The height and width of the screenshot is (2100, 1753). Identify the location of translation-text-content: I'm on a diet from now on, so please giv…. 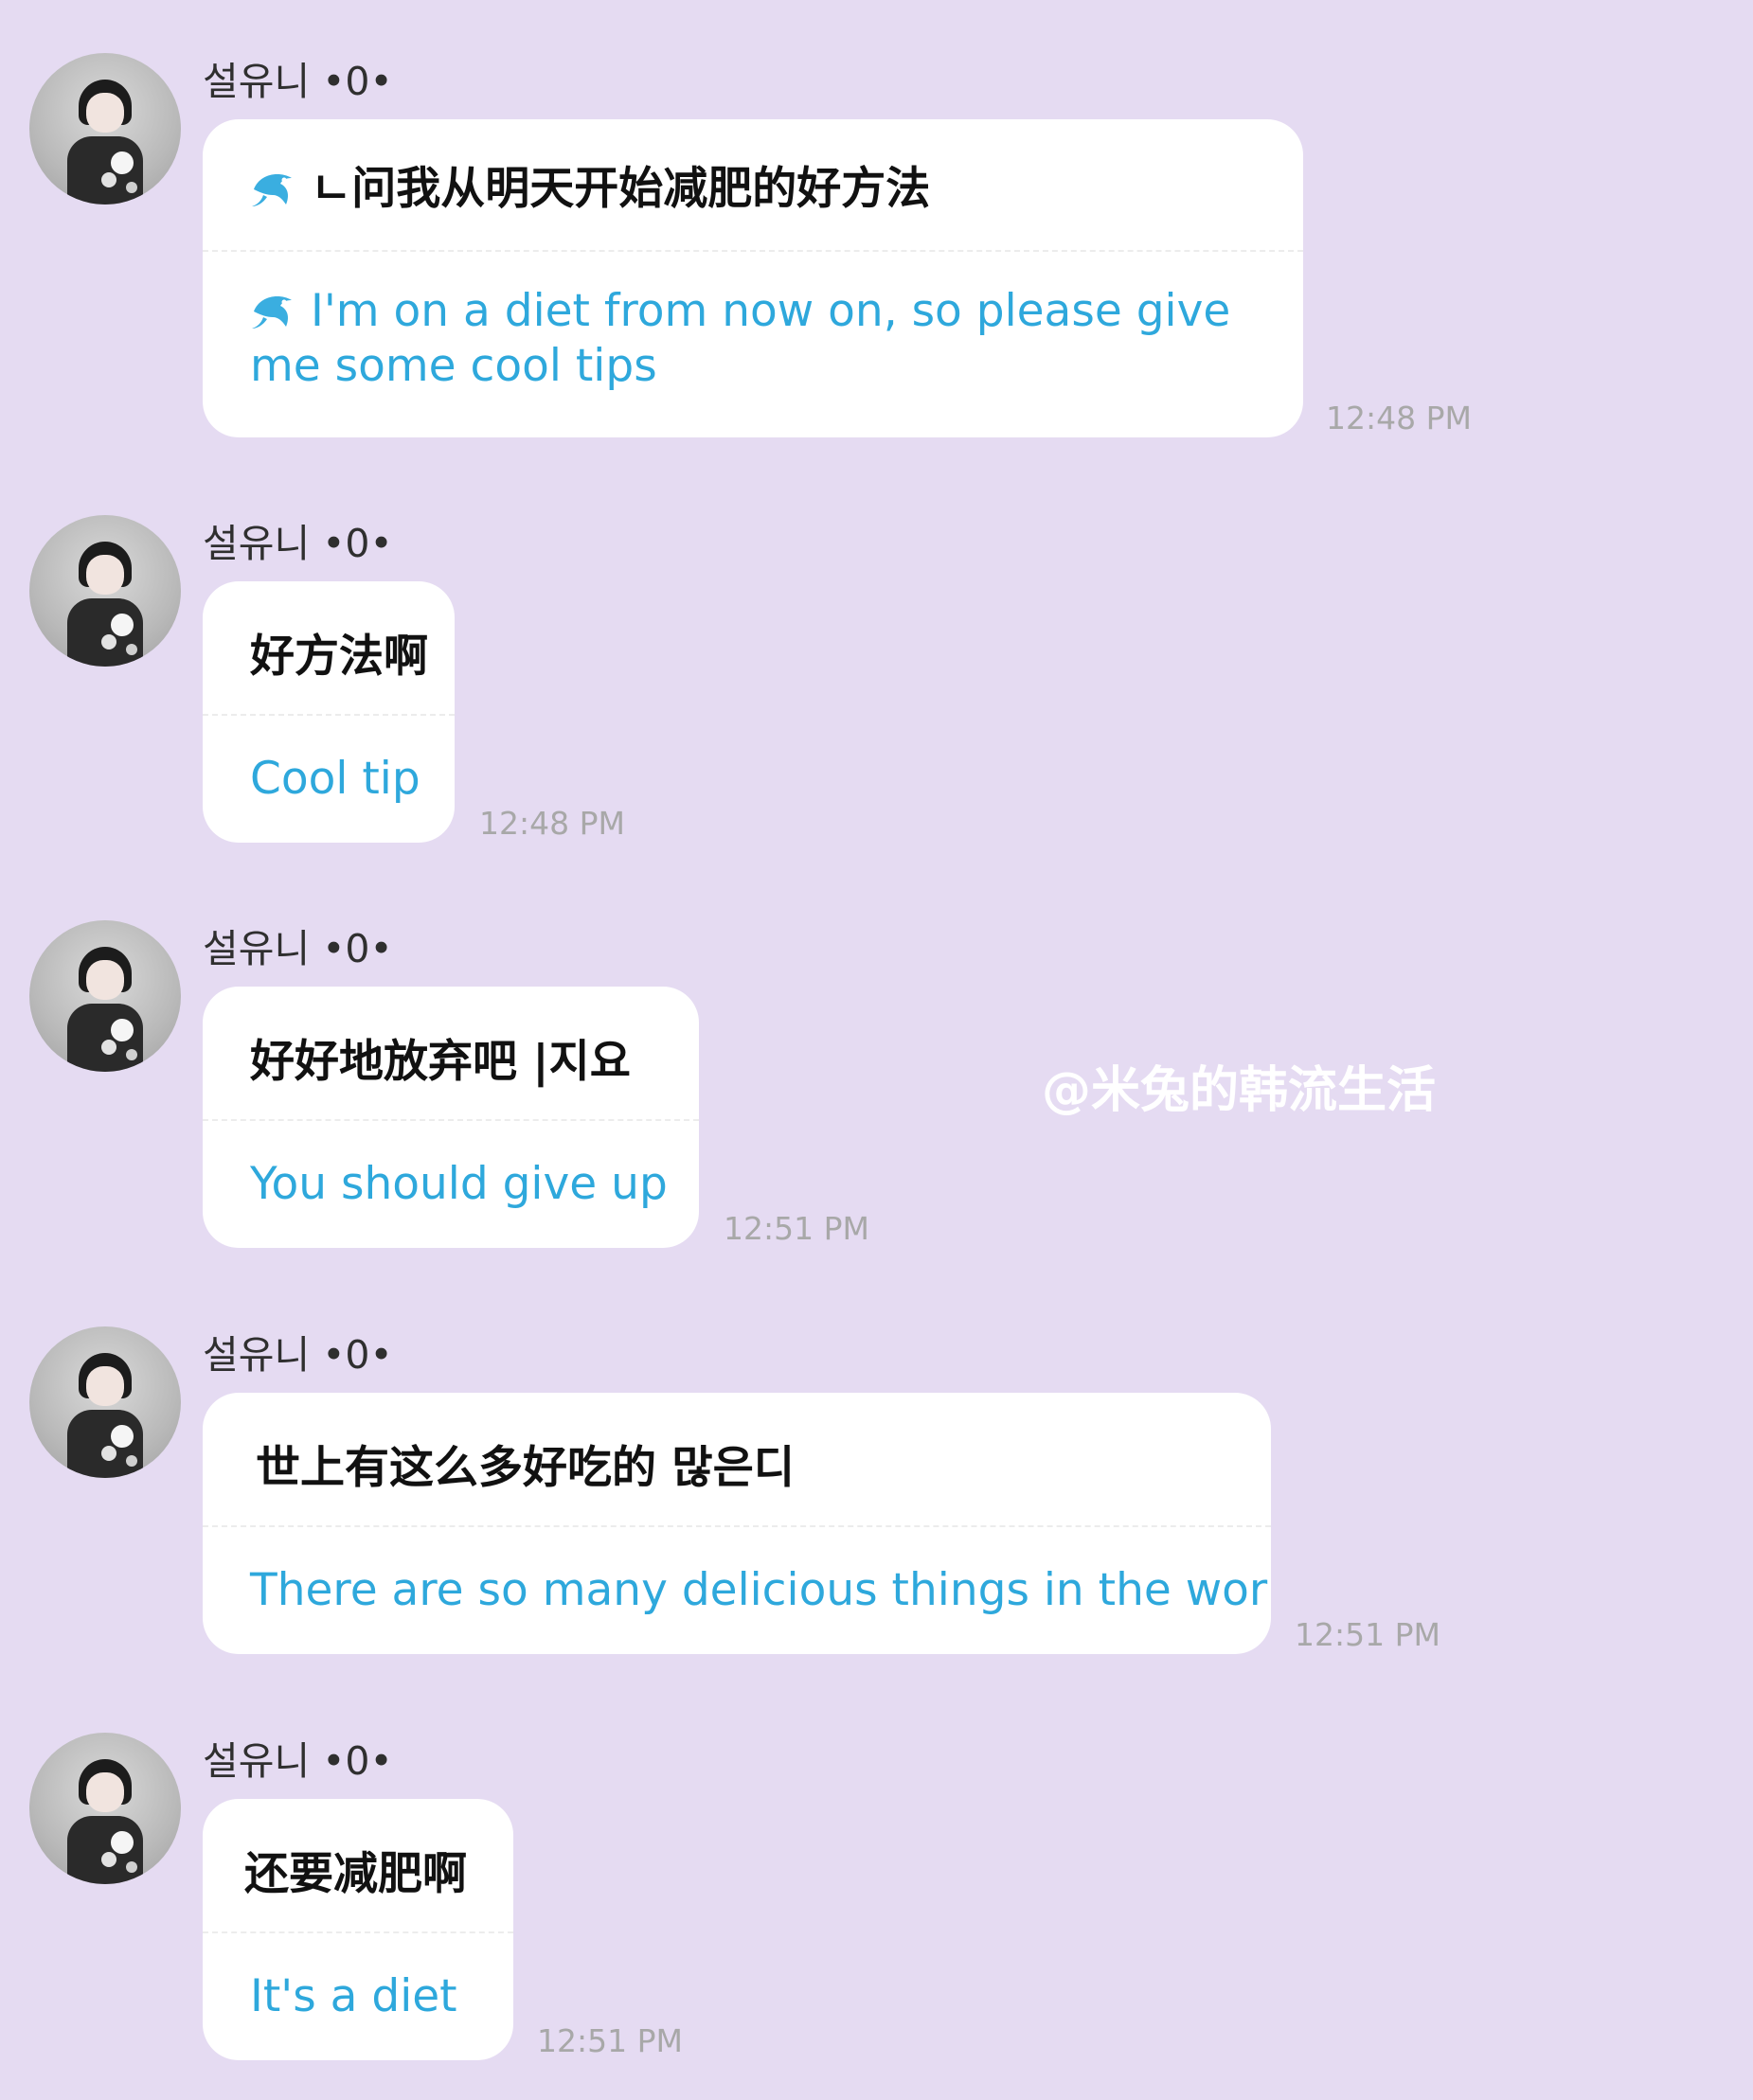
(740, 338).